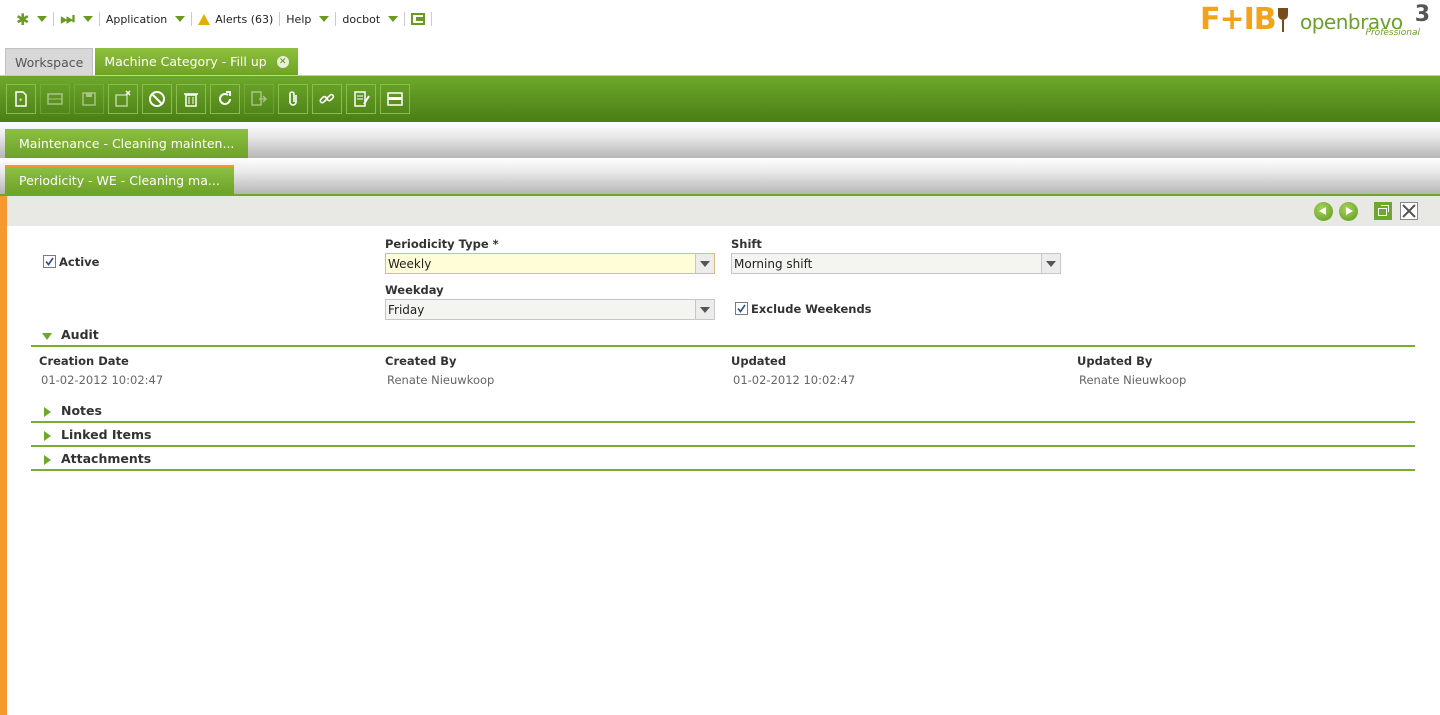 The height and width of the screenshot is (715, 1440). I want to click on attach-button, so click(293, 99).